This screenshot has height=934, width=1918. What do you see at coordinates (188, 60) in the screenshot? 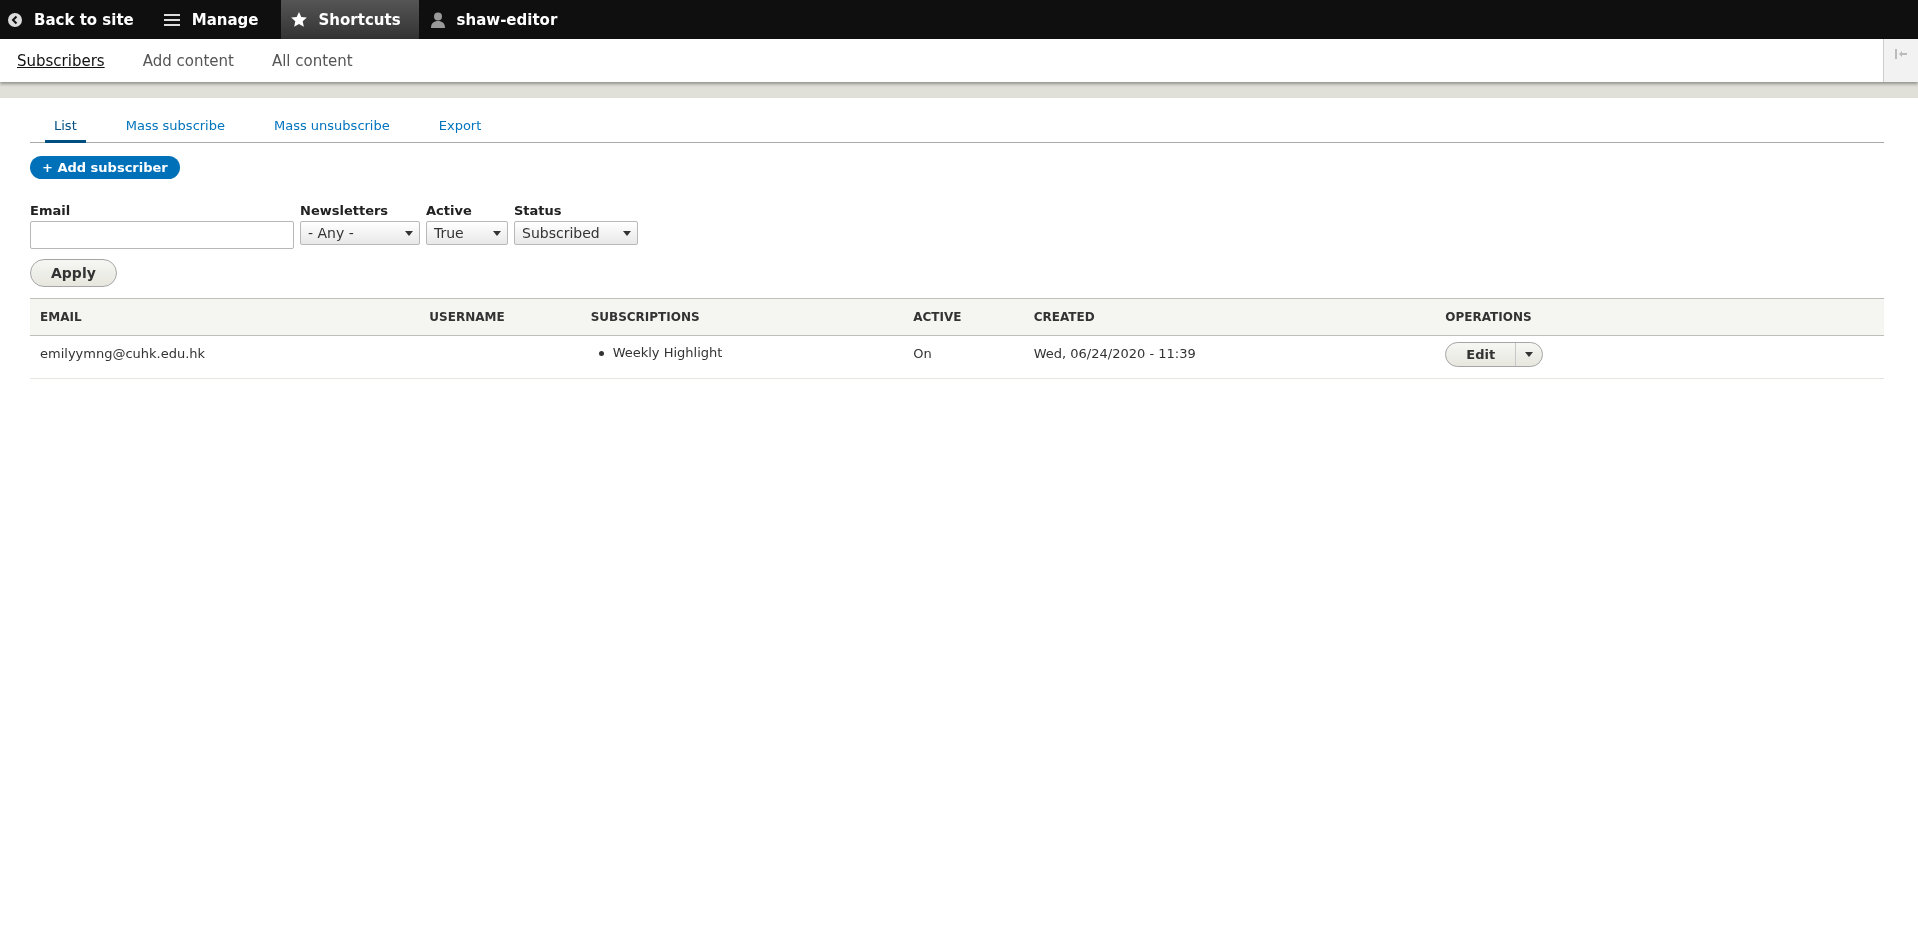
I see `shortcut-link: Add content` at bounding box center [188, 60].